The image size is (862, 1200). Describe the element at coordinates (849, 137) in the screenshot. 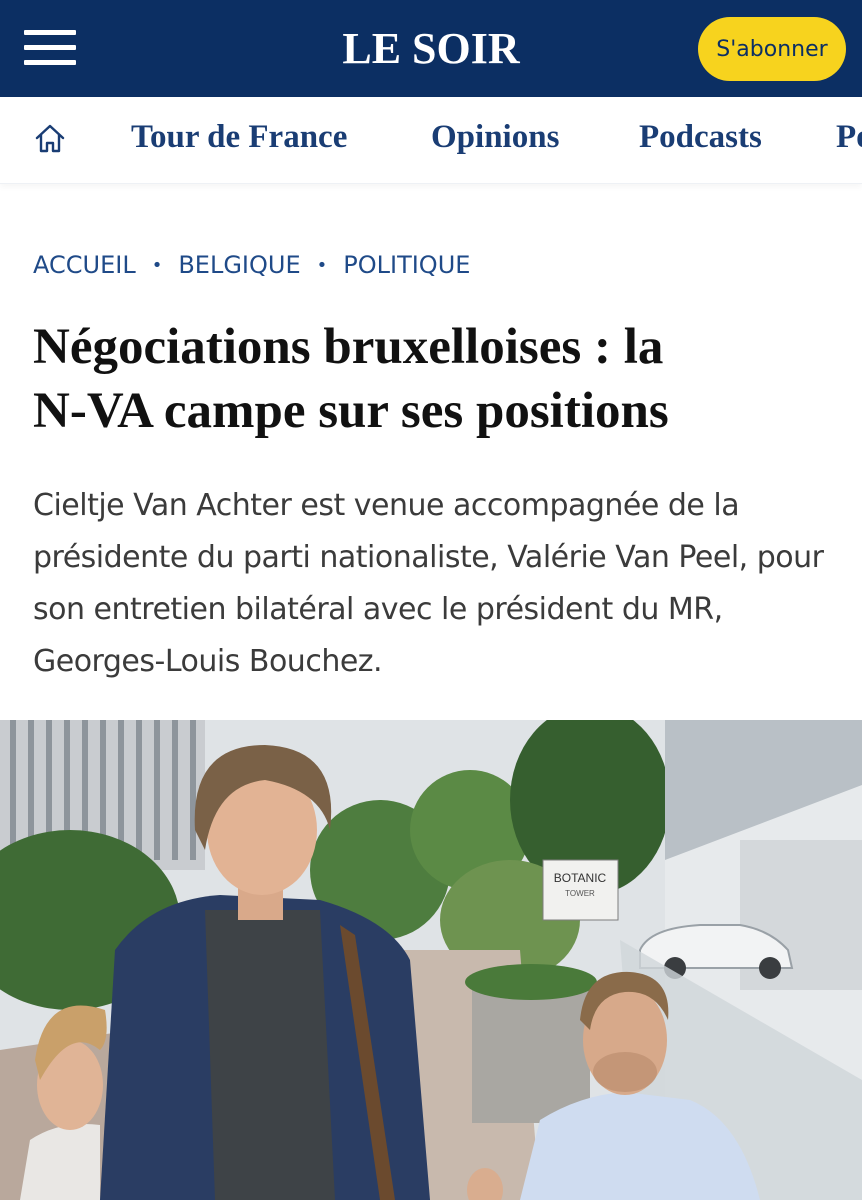

I see `nav-item-truncated: Po` at that location.